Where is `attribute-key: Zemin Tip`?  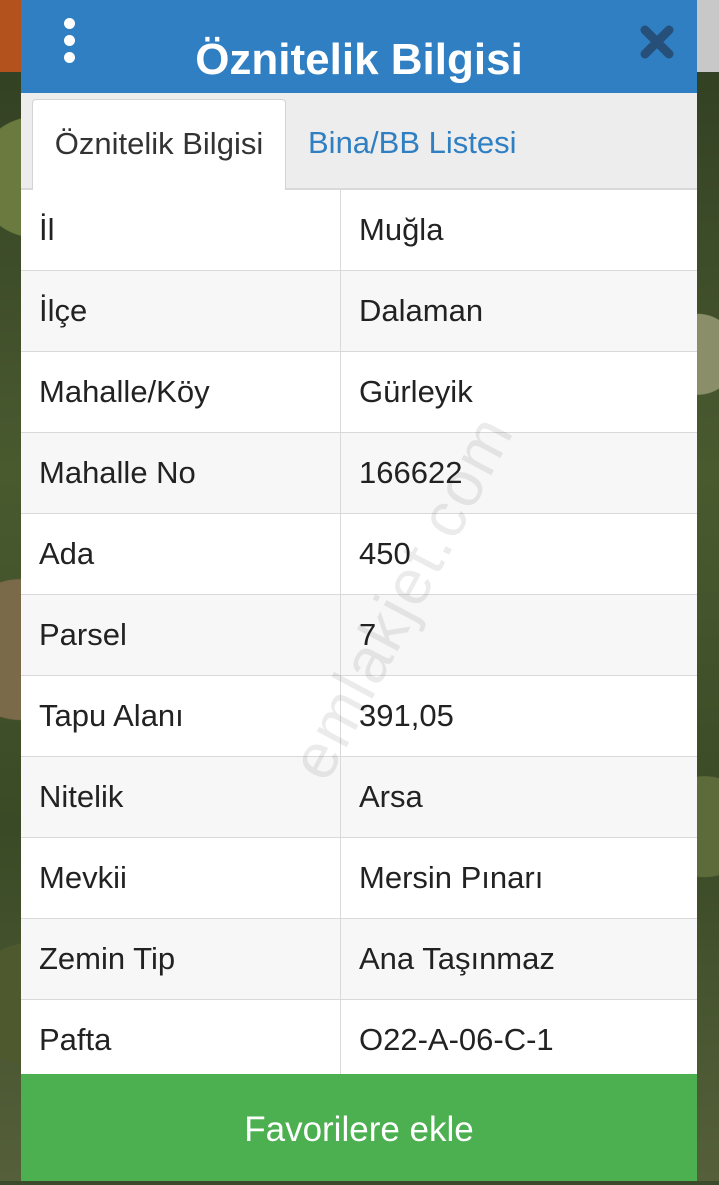 attribute-key: Zemin Tip is located at coordinates (181, 959).